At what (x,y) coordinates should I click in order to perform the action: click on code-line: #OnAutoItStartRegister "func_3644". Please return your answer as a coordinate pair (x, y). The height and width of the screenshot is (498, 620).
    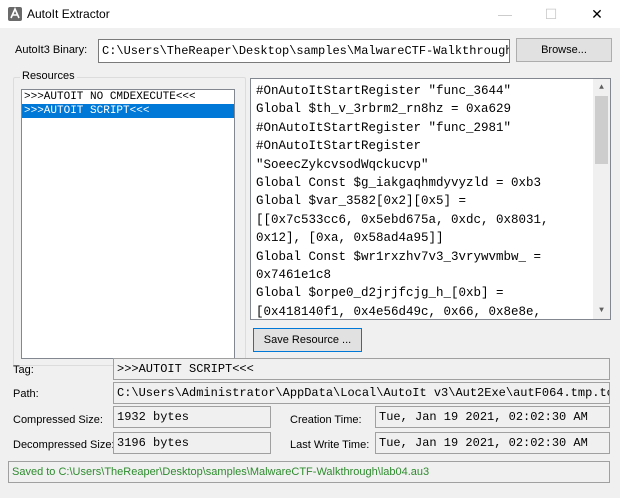
    Looking at the image, I should click on (384, 91).